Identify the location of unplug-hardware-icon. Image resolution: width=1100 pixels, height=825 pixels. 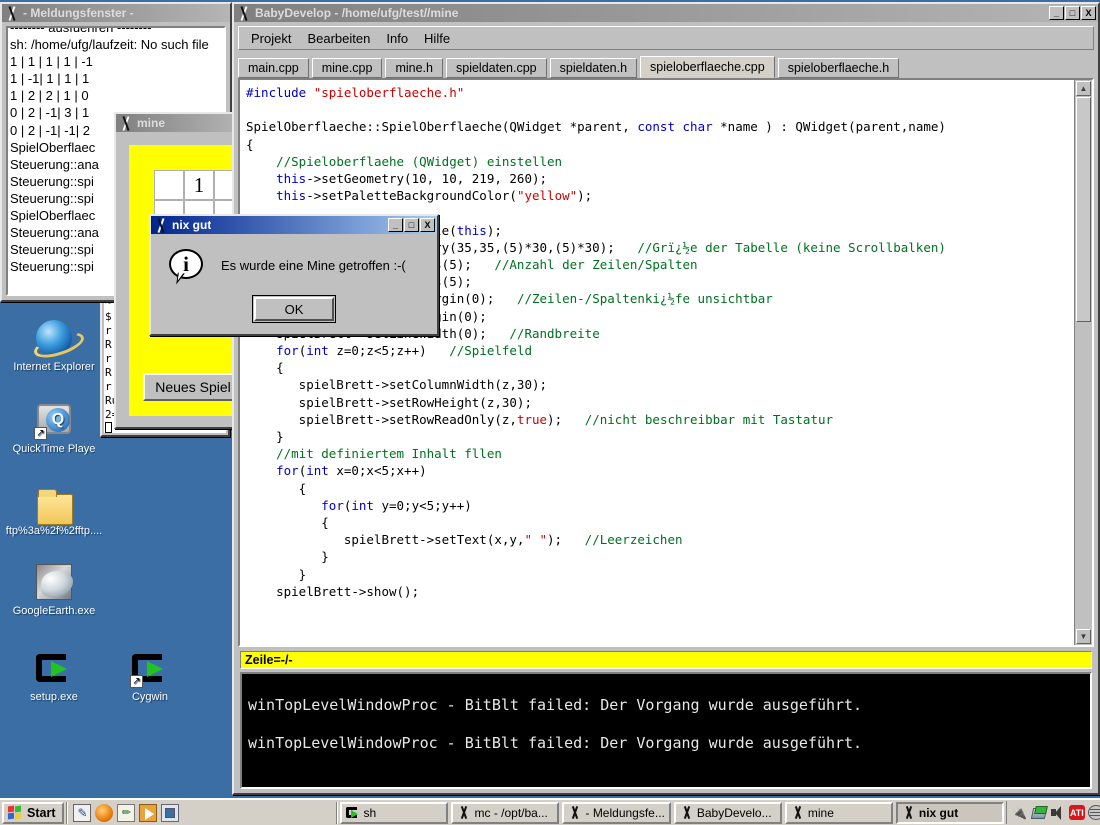
(1020, 812).